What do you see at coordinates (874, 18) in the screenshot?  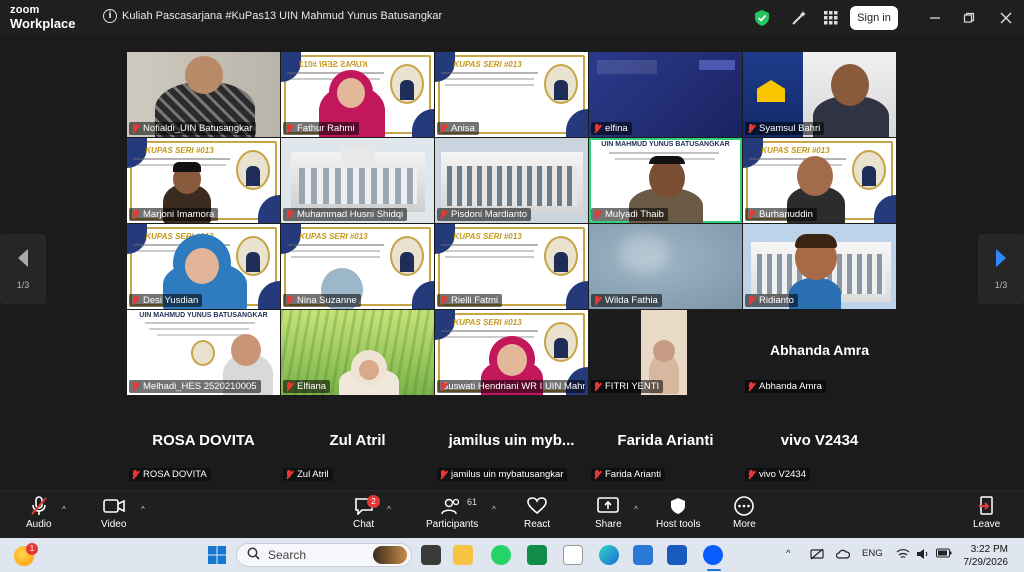 I see `sign-in-button: Sign in` at bounding box center [874, 18].